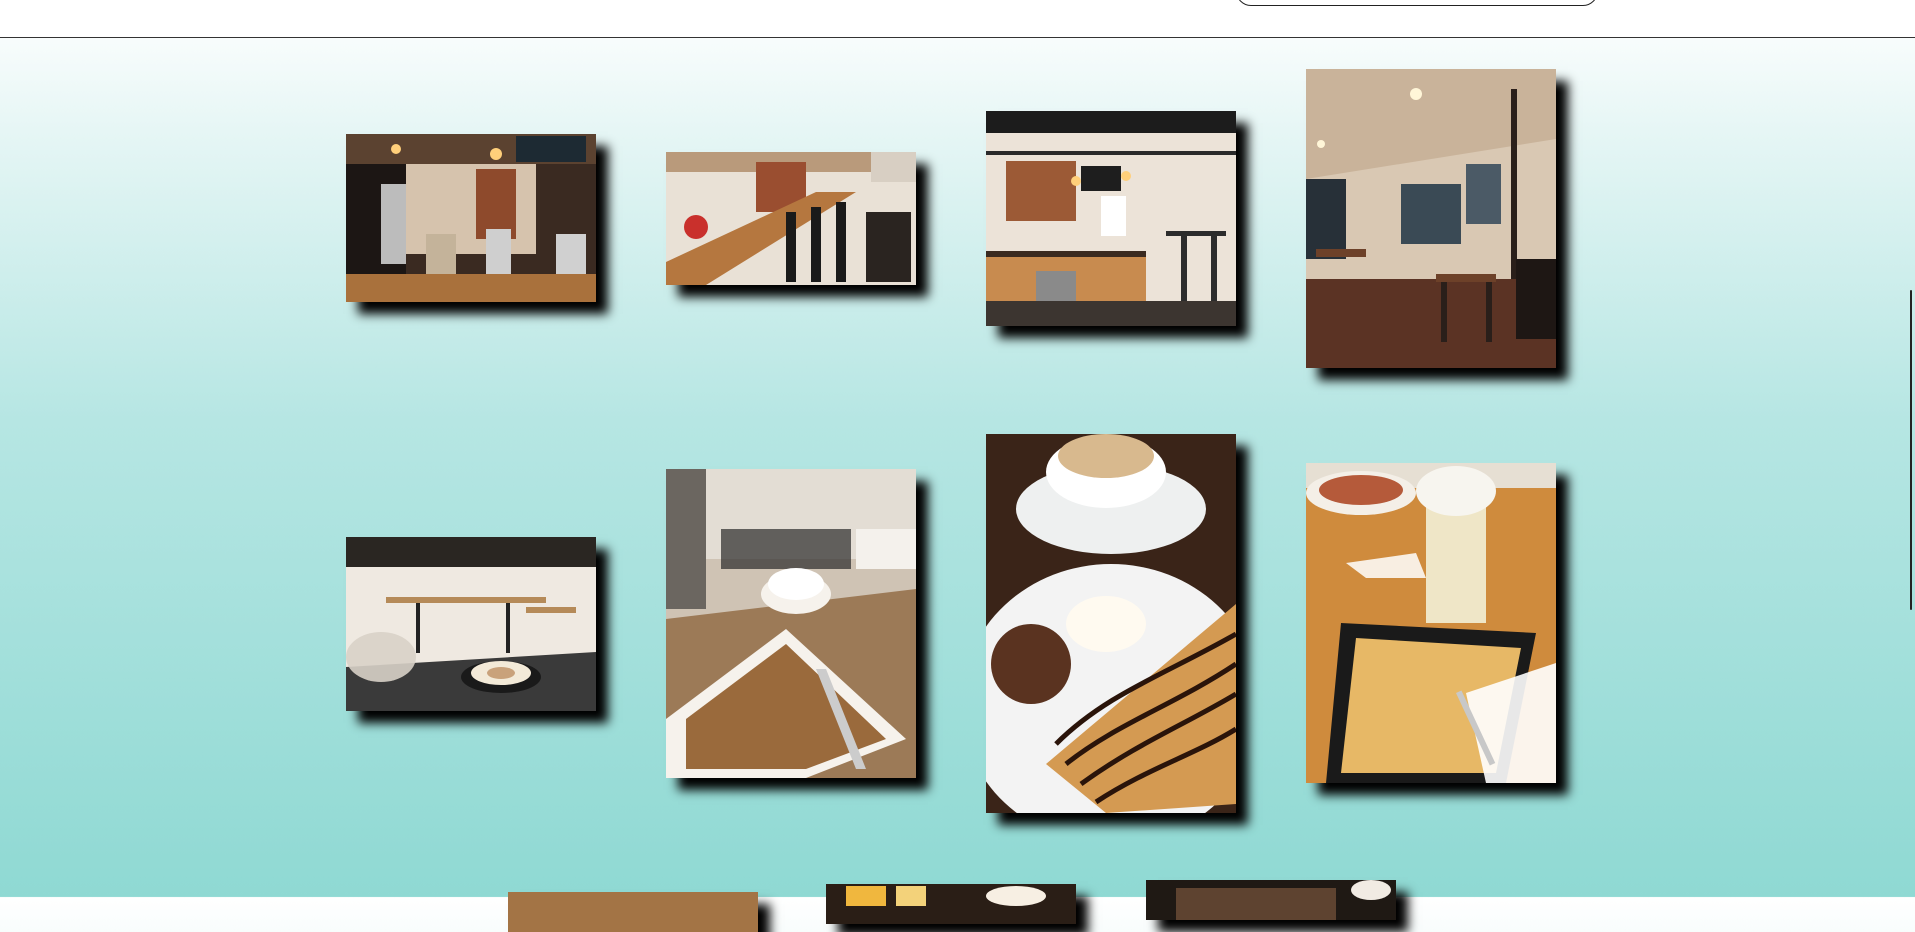 The image size is (1915, 932). I want to click on scrollbar-thumb, so click(1911, 450).